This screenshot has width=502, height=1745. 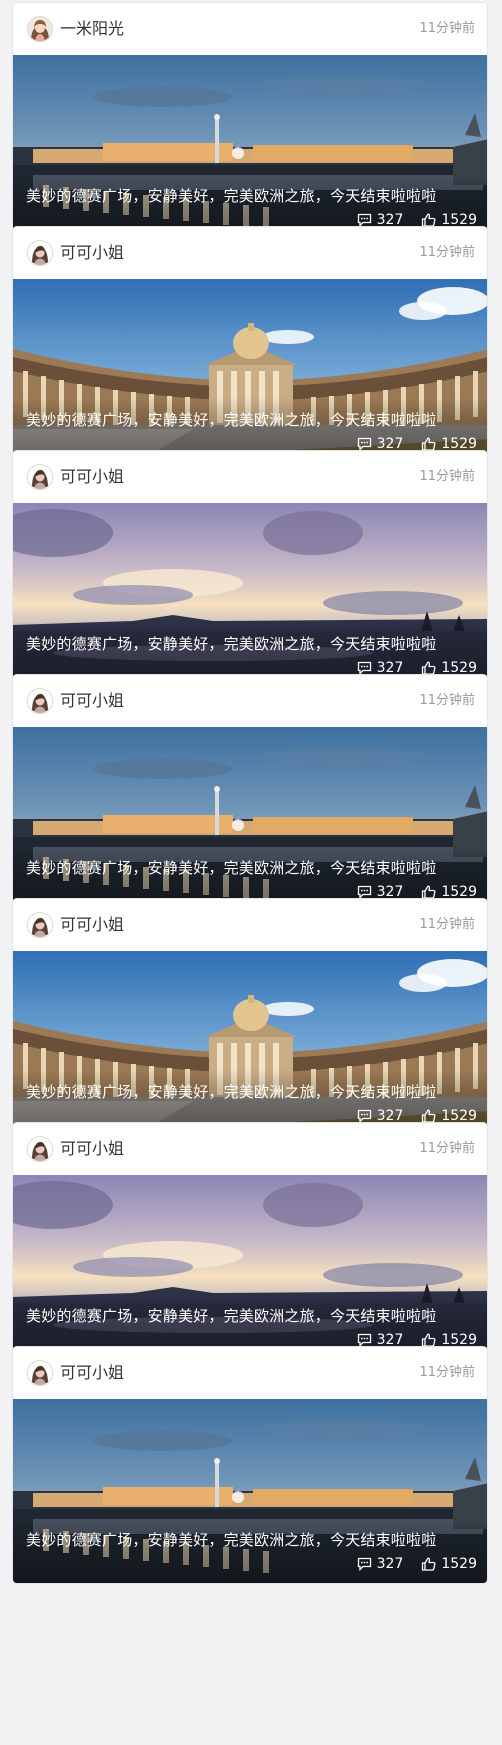 I want to click on comment-count-value: 327, so click(x=390, y=1564).